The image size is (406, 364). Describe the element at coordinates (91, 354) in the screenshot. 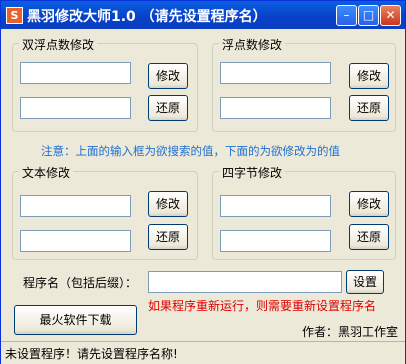

I see `status-text: 未设置程序！请先设置程序名称!` at that location.